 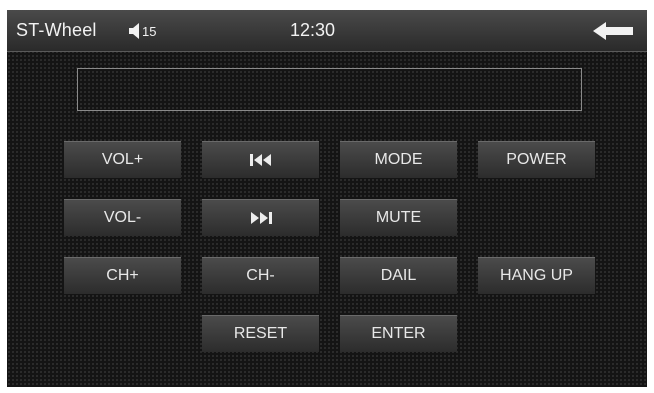 I want to click on power-button: POWER, so click(x=536, y=159).